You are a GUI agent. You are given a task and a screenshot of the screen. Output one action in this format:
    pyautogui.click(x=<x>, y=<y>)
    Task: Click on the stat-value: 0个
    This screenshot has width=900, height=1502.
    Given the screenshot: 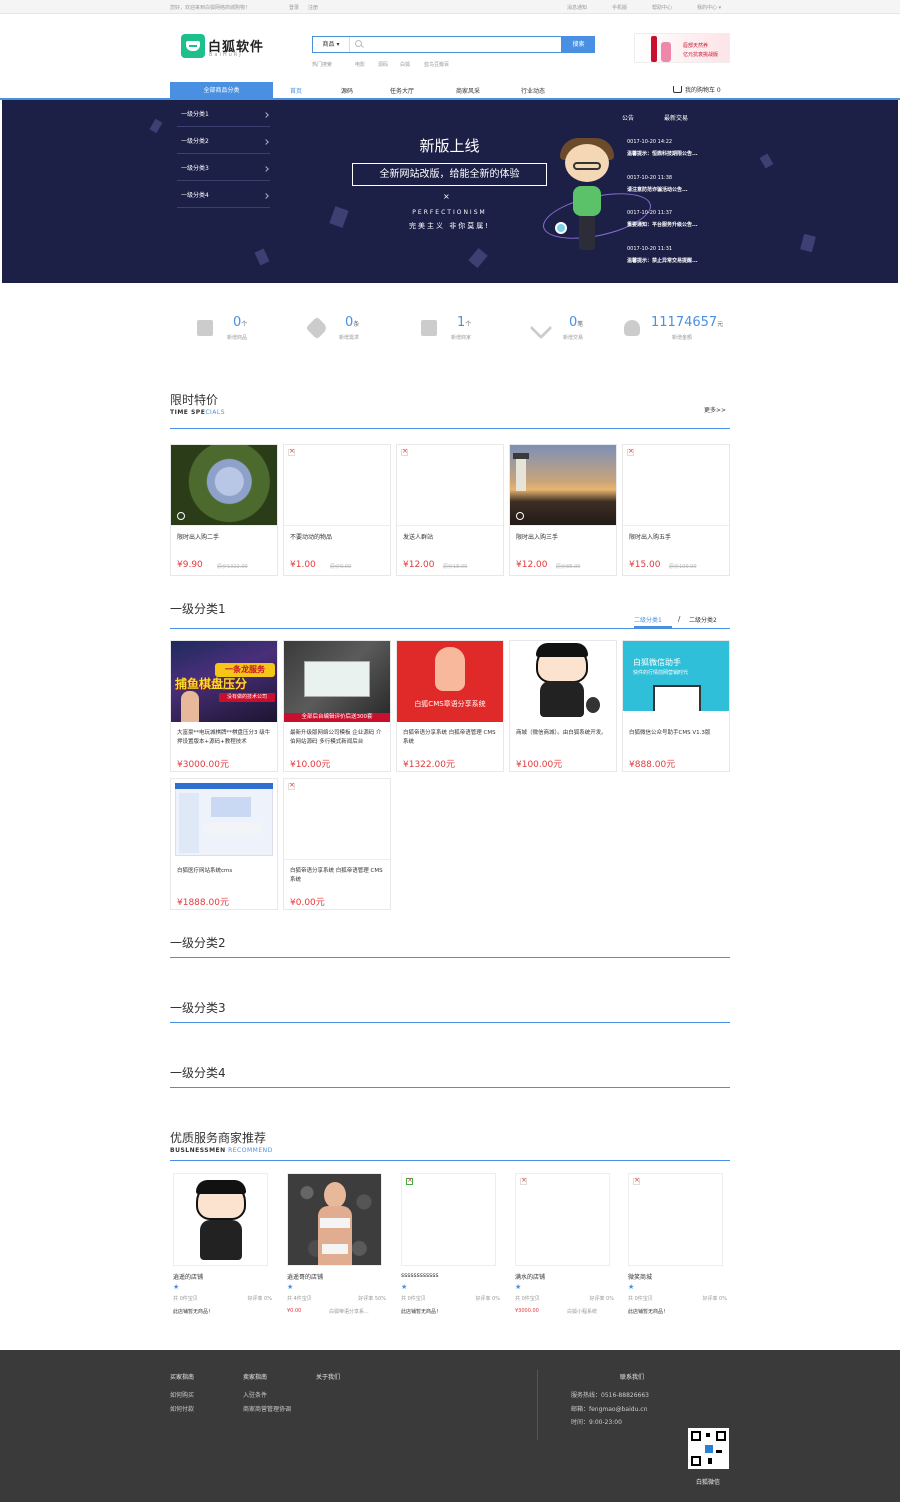 What is the action you would take?
    pyautogui.click(x=240, y=322)
    